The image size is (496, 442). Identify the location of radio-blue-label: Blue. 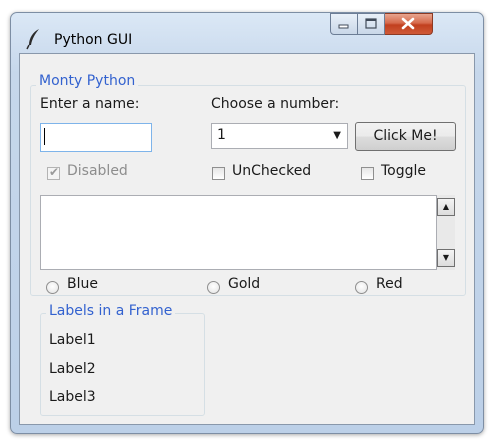
(82, 284).